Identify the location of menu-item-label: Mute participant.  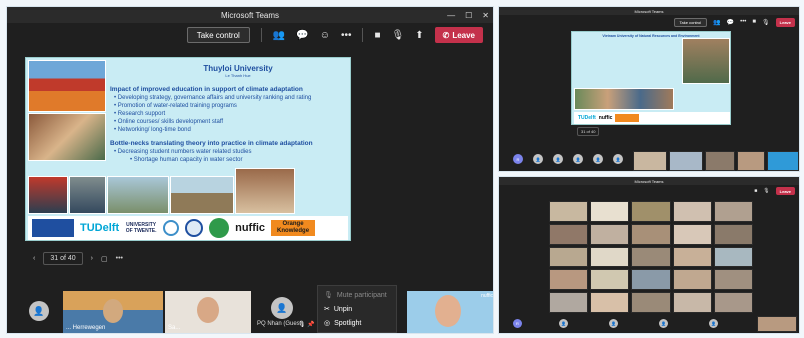
(361, 295).